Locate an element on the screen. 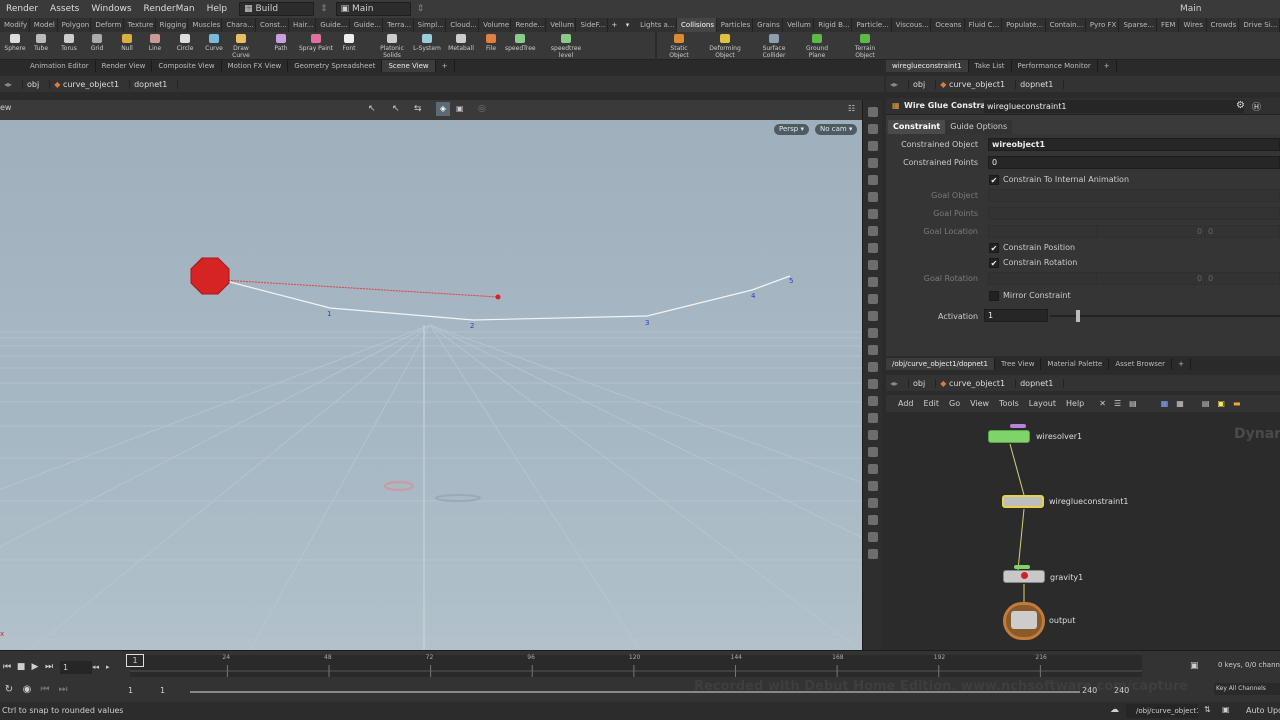  shelf-tool-speedtree-level: speedtree level is located at coordinates (566, 46).